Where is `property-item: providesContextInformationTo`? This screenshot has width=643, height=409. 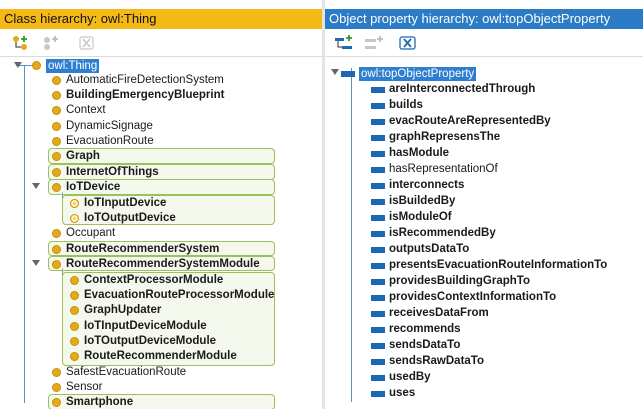 property-item: providesContextInformationTo is located at coordinates (463, 297).